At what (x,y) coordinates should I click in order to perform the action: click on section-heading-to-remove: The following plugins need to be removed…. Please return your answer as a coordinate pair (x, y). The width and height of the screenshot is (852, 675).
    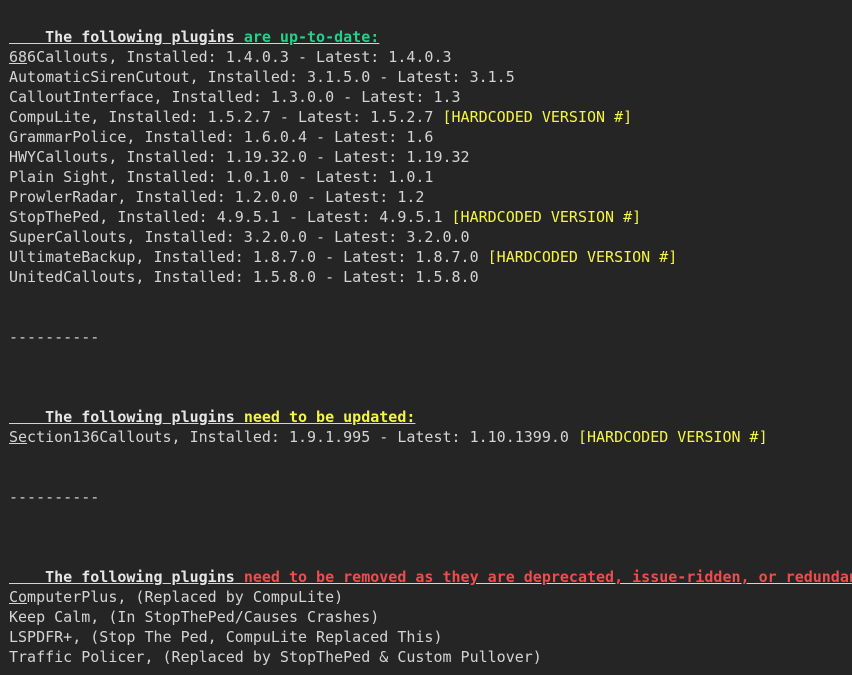
    Looking at the image, I should click on (430, 566).